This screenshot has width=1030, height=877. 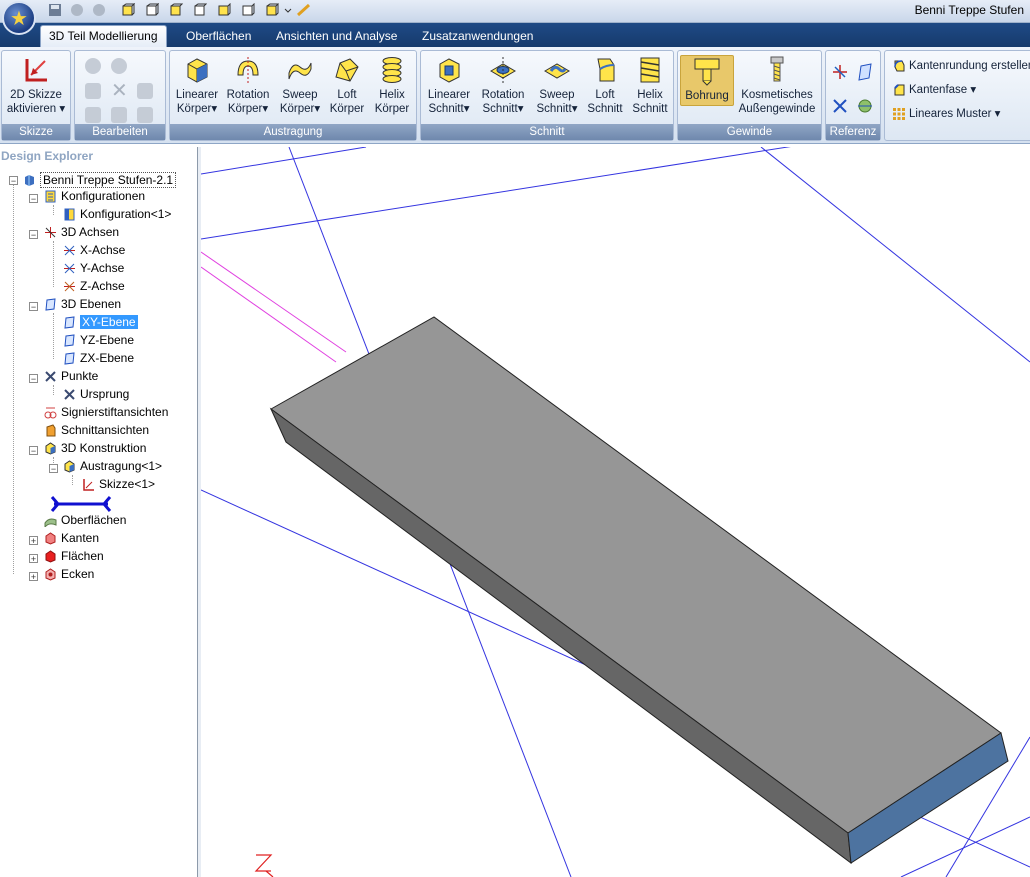 I want to click on 2d-skizze-button: 2D Skizze aktivieren ▾, so click(x=36, y=85).